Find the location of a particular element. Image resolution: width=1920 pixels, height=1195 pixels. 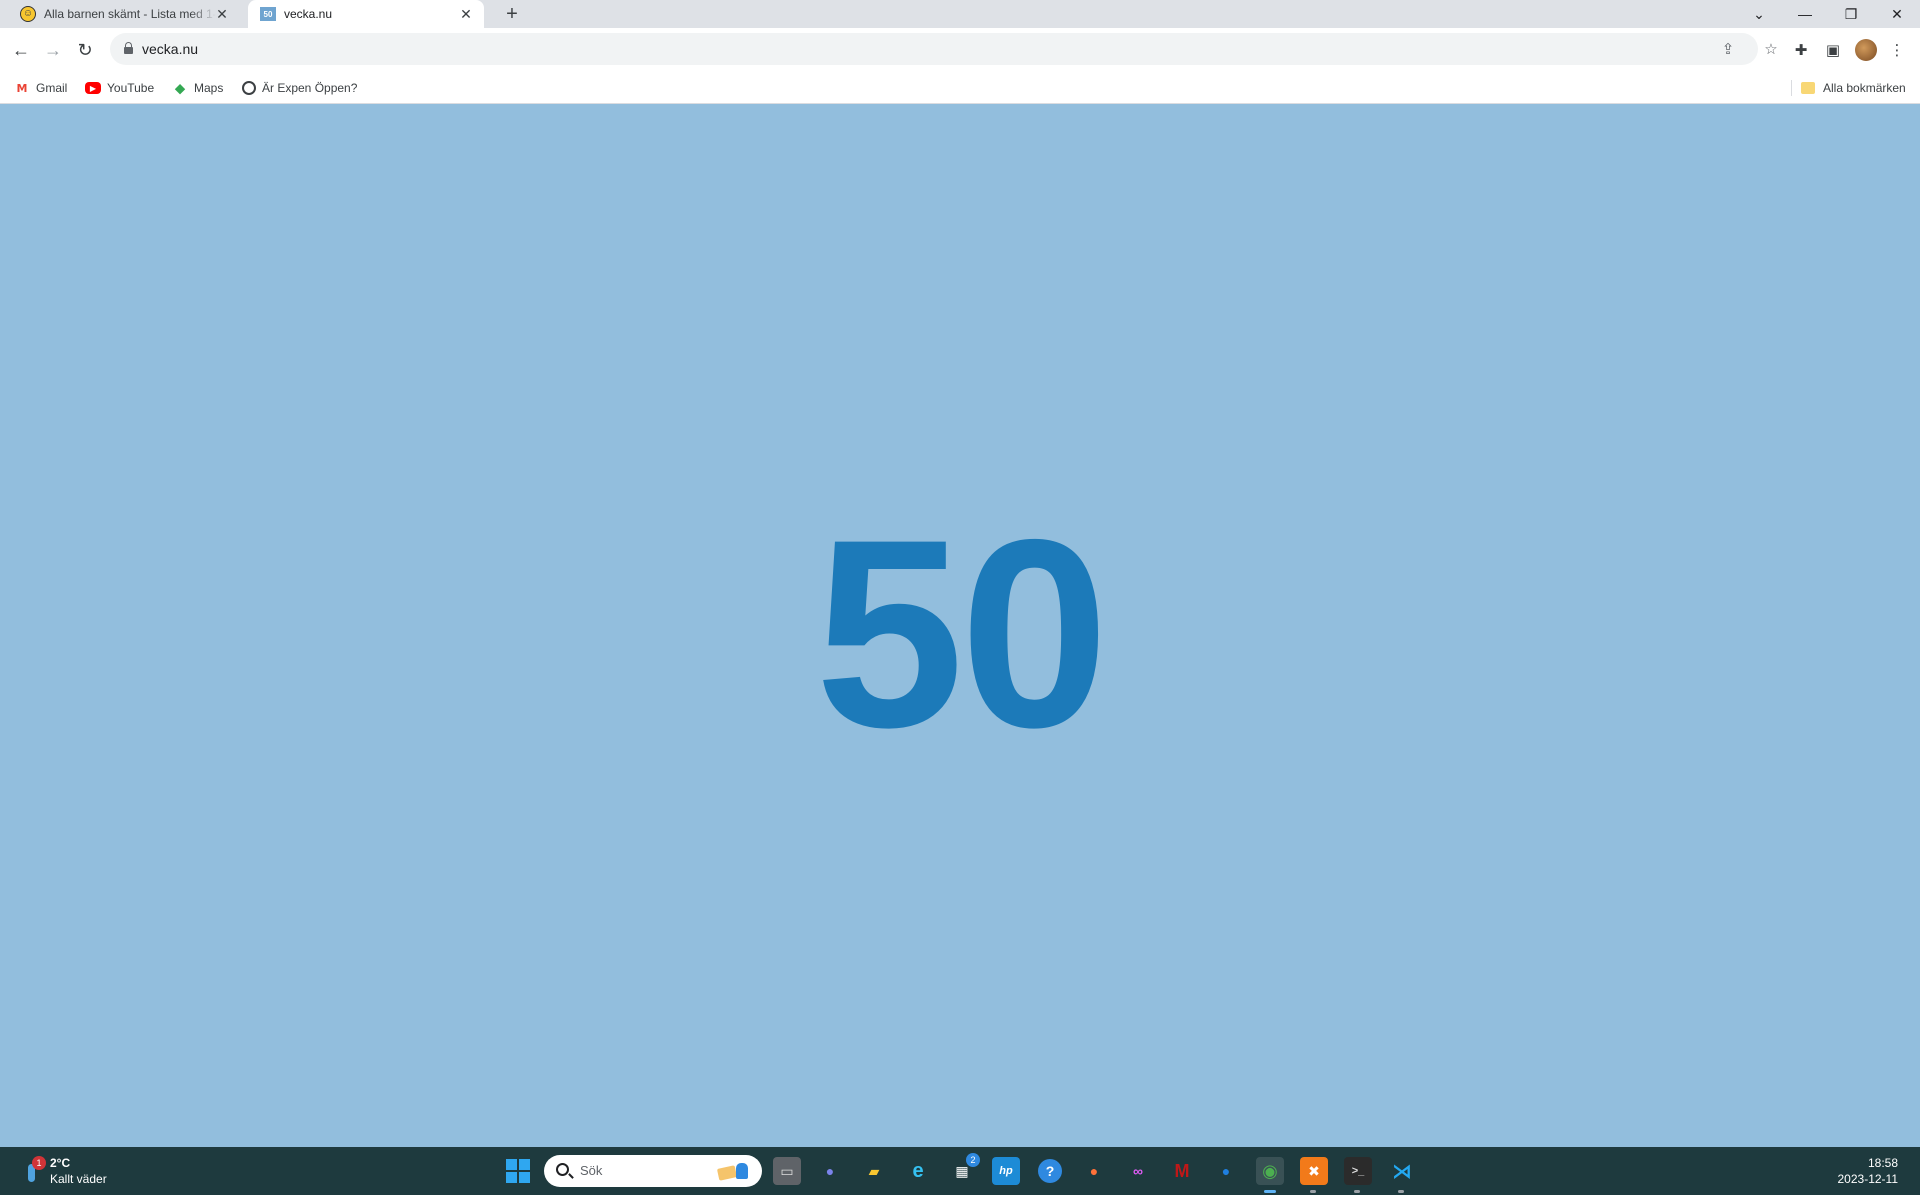

tab-title: vecka.nu is located at coordinates (308, 14).